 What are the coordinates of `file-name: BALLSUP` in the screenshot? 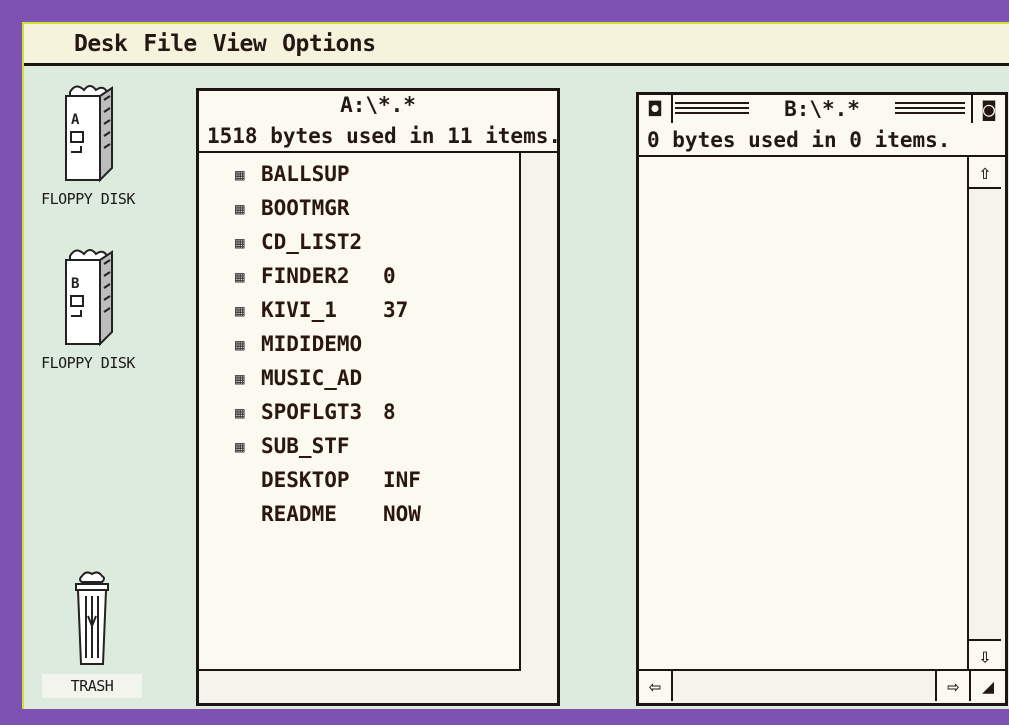 It's located at (305, 174).